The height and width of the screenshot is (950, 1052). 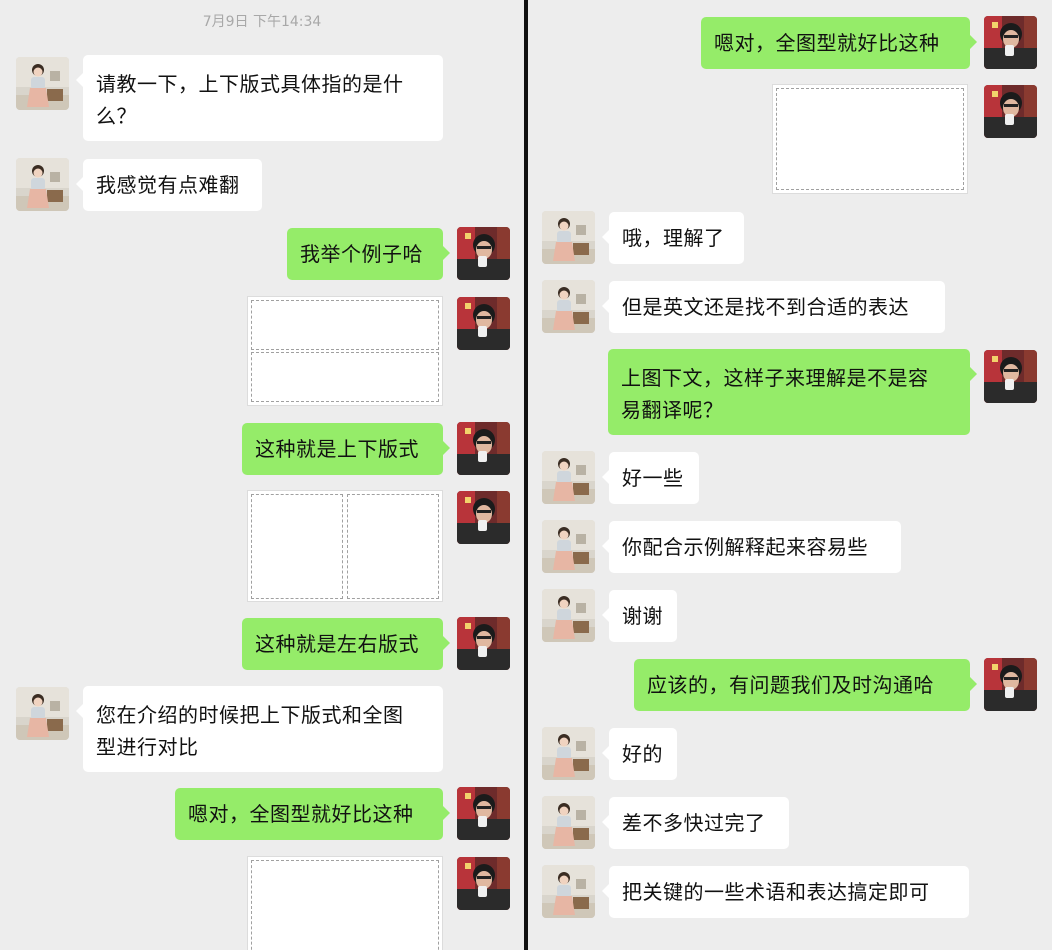 I want to click on message-incoming: 我感觉有点难翻, so click(x=169, y=185).